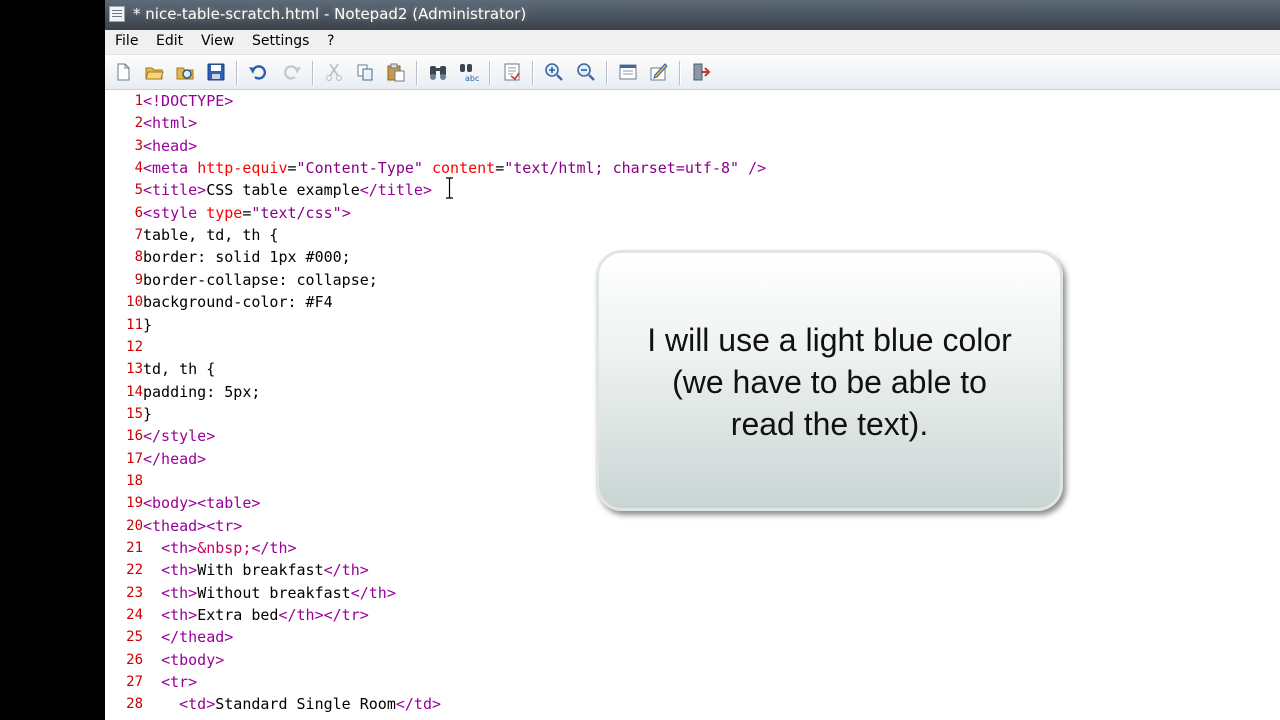 This screenshot has height=720, width=1280. What do you see at coordinates (260, 570) in the screenshot?
I see `code-token: With breakfast` at bounding box center [260, 570].